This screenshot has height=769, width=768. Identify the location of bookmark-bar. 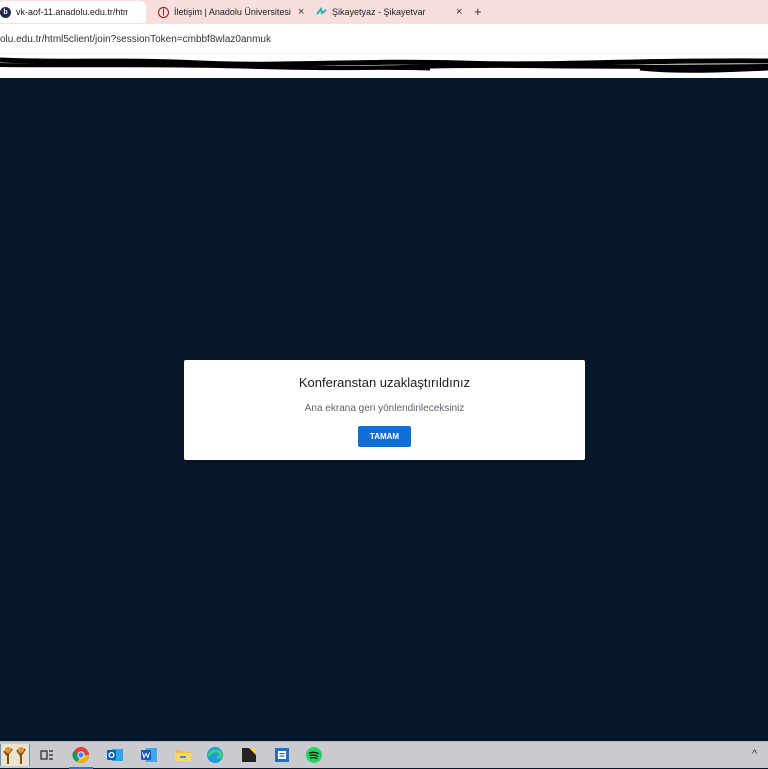
(384, 66).